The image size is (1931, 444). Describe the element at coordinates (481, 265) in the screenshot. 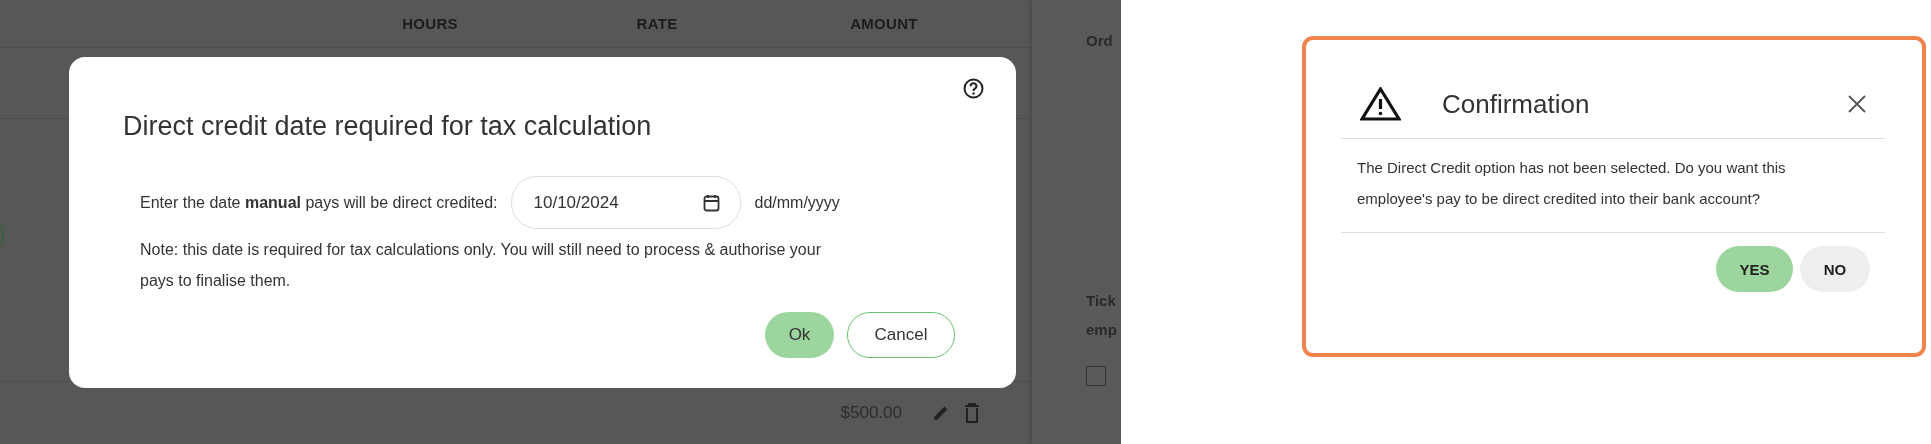

I see `note-text: Note: this date is required for tax calculations only. You will still need to process & authorise your pays to finalise them.` at that location.